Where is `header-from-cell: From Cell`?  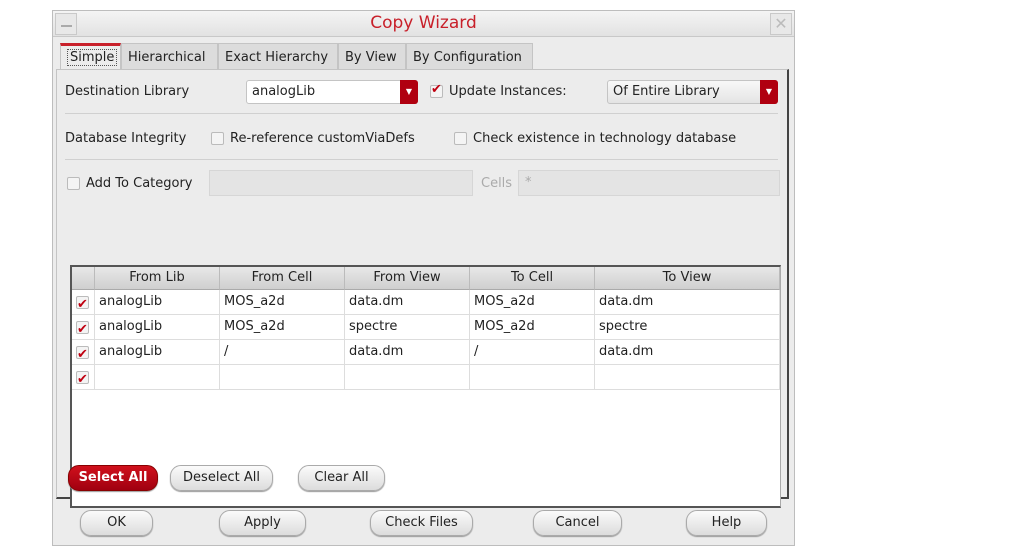 header-from-cell: From Cell is located at coordinates (282, 278).